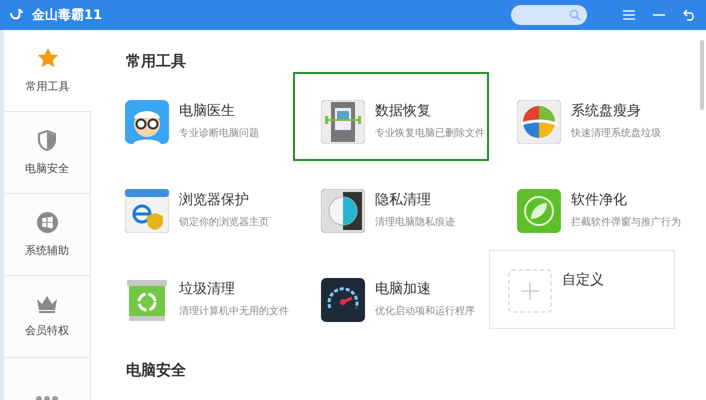 Image resolution: width=706 pixels, height=400 pixels. Describe the element at coordinates (156, 370) in the screenshot. I see `section-title: 电脑安全` at that location.